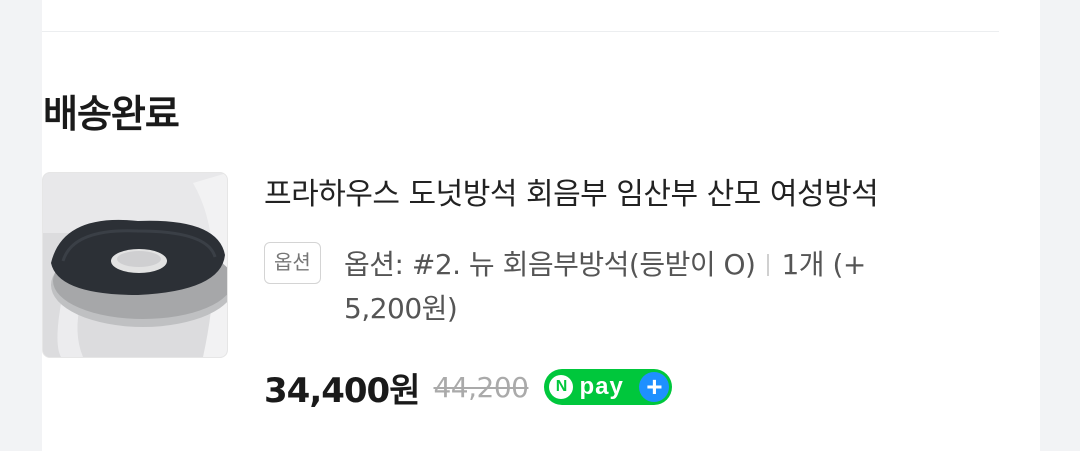 This screenshot has width=1080, height=451. What do you see at coordinates (481, 387) in the screenshot?
I see `original-price: 44,200` at bounding box center [481, 387].